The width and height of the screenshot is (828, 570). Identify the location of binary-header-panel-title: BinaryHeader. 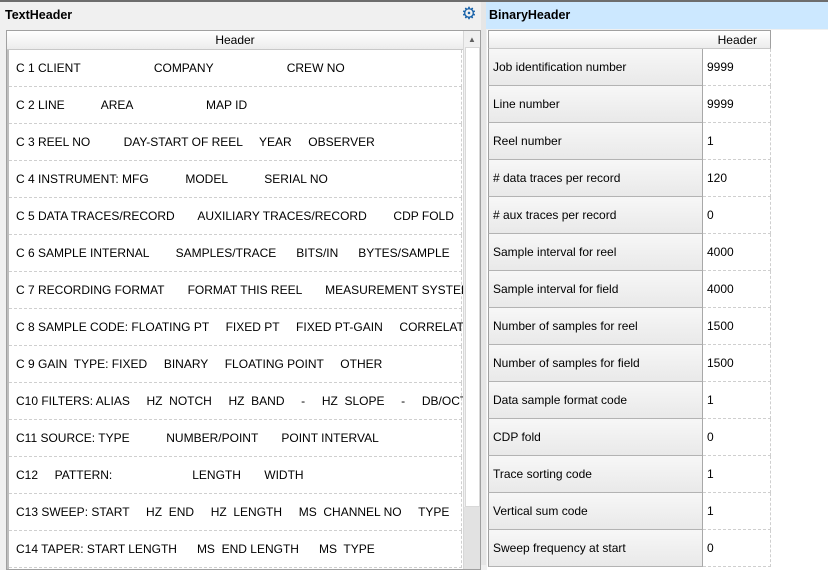
(657, 15).